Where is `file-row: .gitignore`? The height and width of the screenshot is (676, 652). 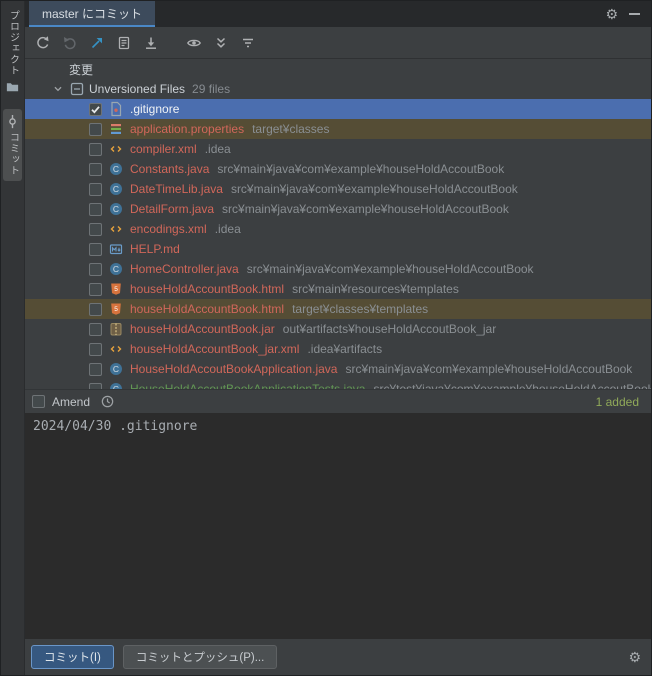 file-row: .gitignore is located at coordinates (338, 109).